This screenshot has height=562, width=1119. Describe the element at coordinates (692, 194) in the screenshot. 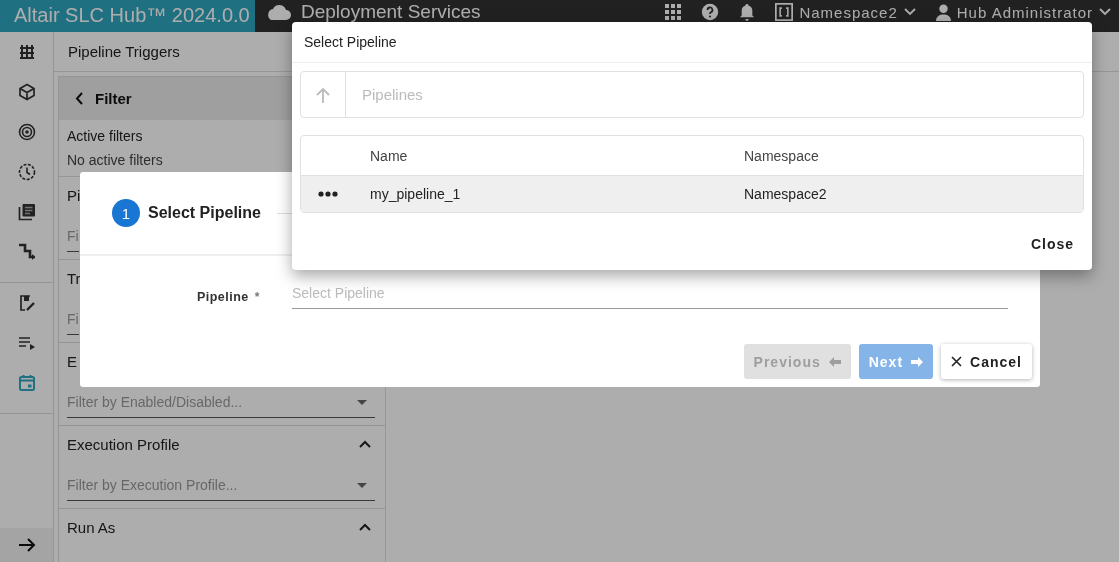

I see `table-row: my_pipeline_1 Namespace2` at that location.